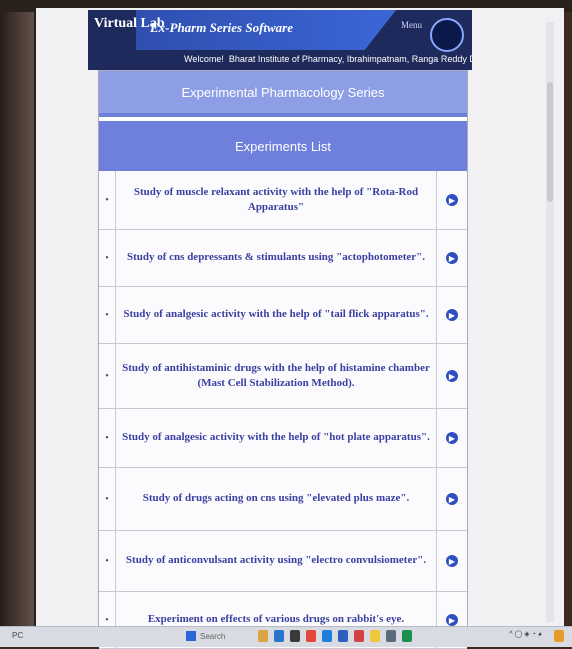 The image size is (572, 649). I want to click on settings-icon, so click(391, 636).